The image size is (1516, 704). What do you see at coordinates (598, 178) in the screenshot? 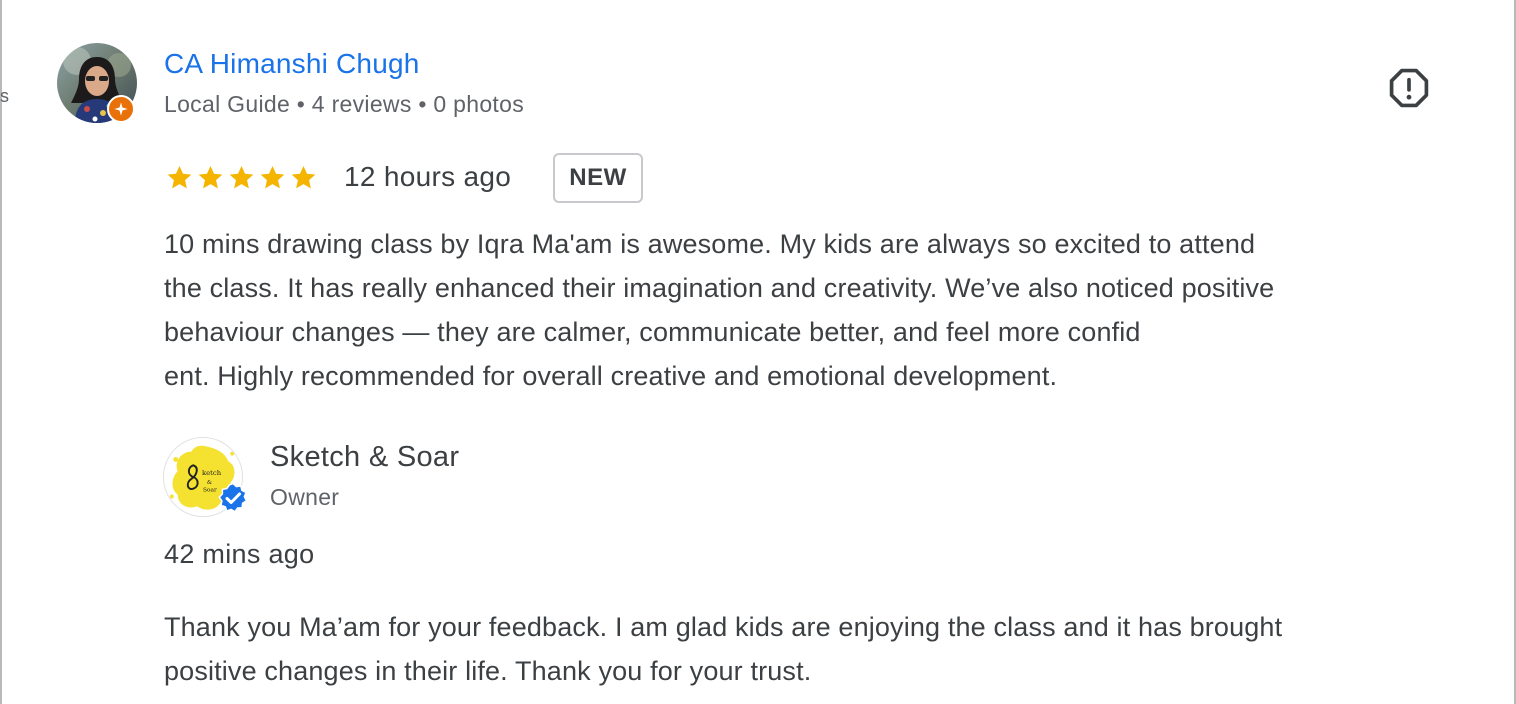
I see `new-badge: NEW` at bounding box center [598, 178].